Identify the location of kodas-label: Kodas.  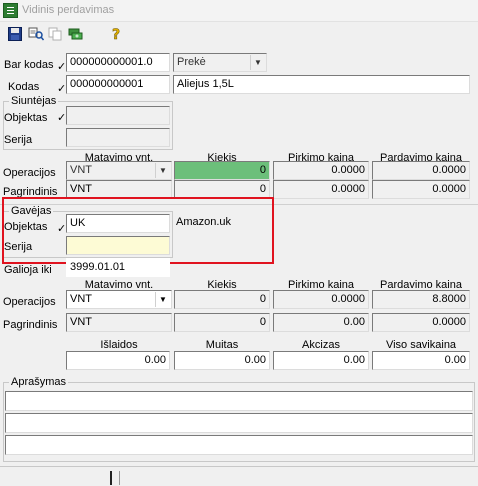
(24, 87).